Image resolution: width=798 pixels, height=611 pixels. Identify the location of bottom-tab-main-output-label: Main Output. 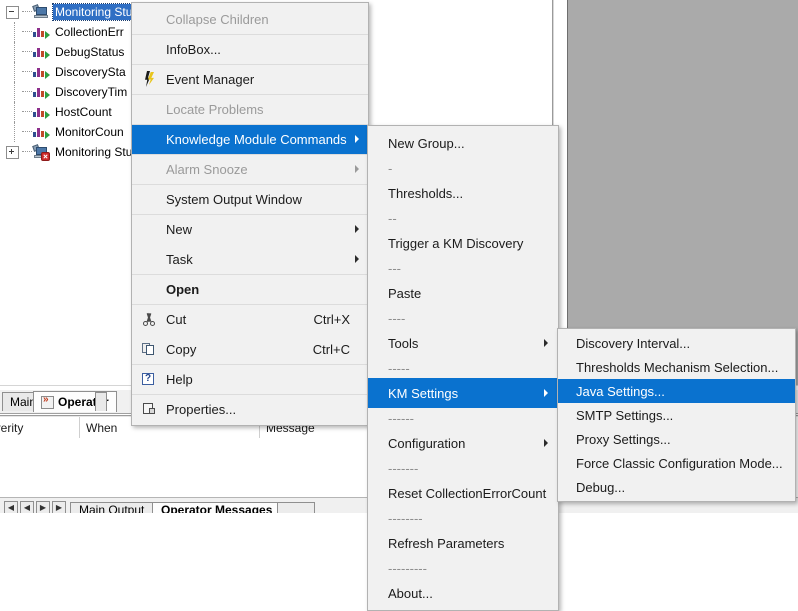
(112, 508).